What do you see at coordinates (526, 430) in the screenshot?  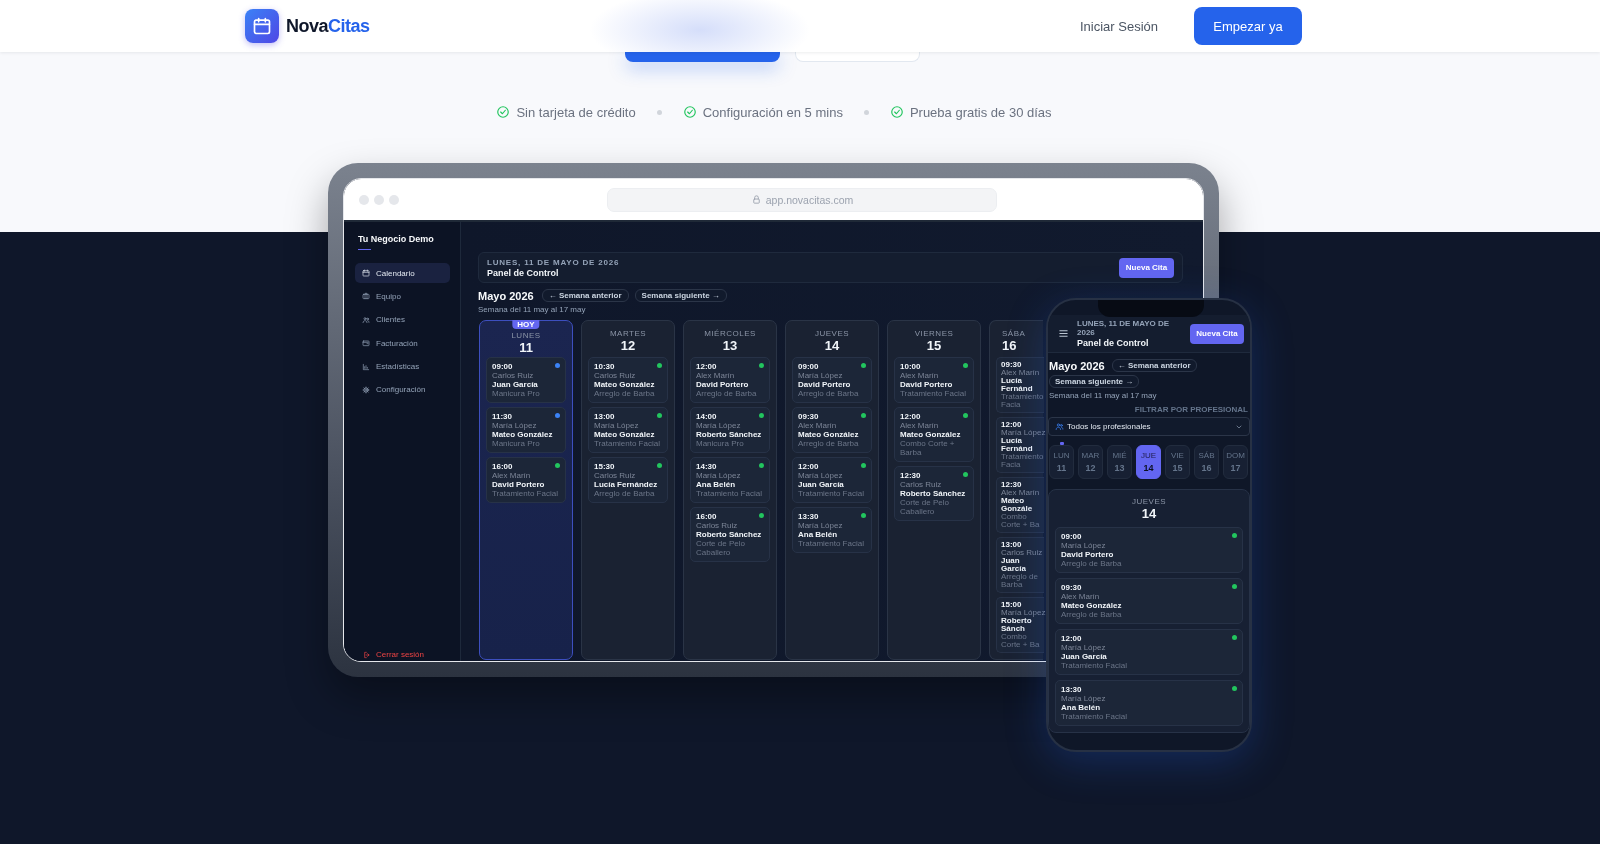 I see `appointment-card: 11:30 María López Mateo González Manicura Pro` at bounding box center [526, 430].